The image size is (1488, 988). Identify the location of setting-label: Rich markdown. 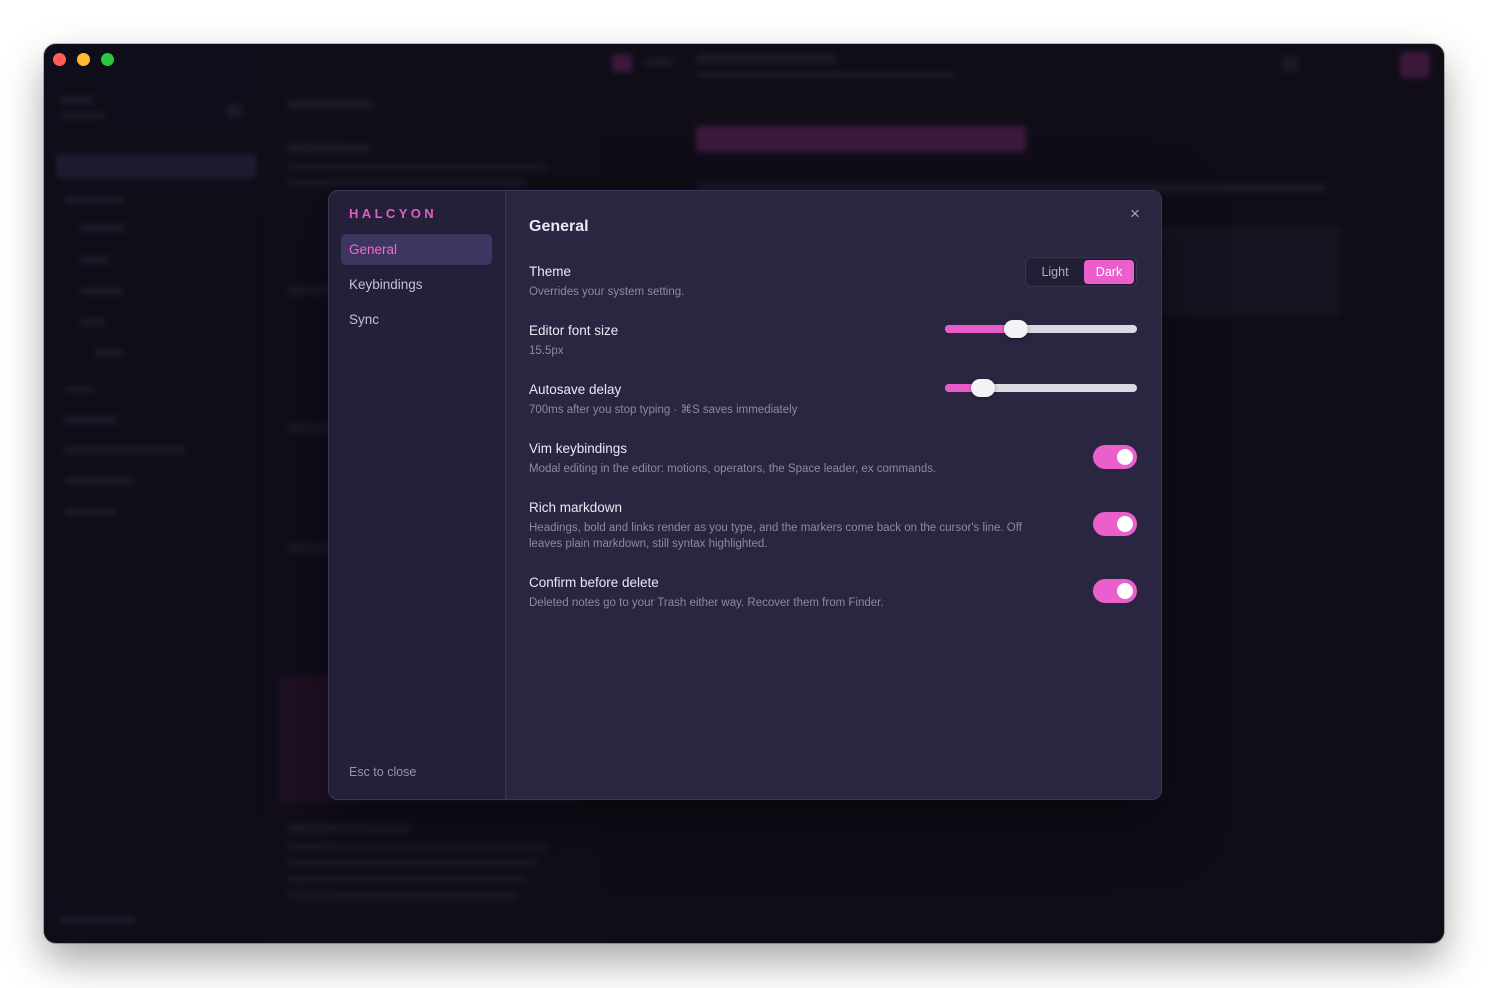
(576, 507).